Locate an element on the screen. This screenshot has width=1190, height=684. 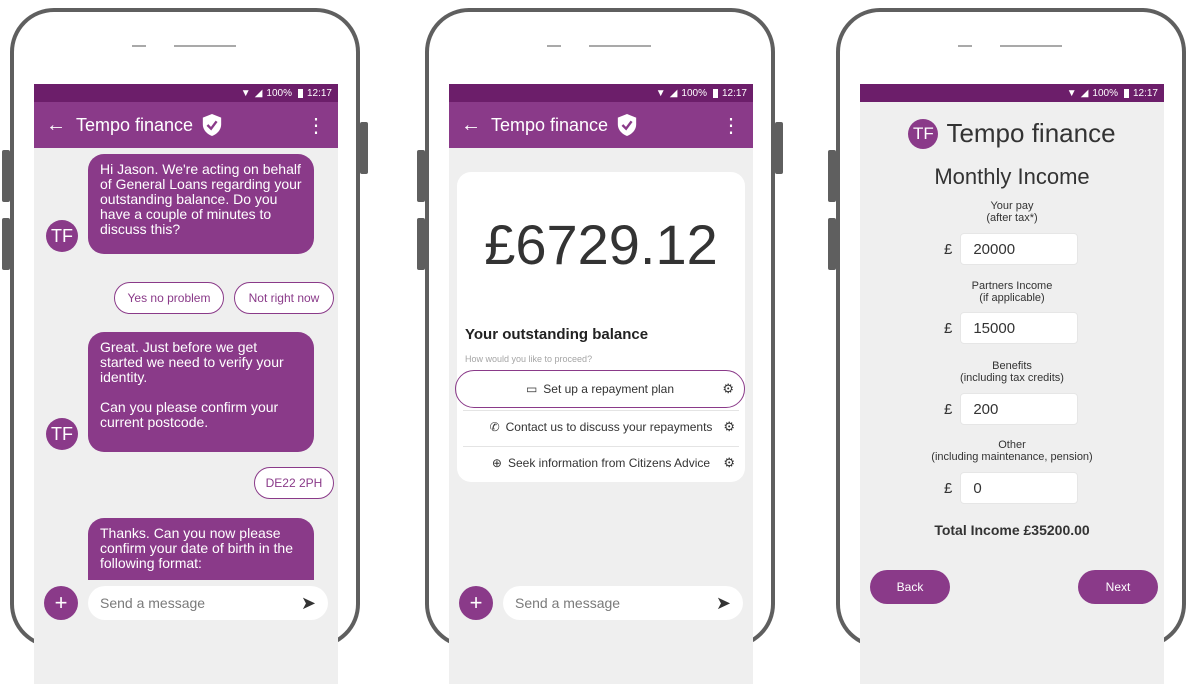
partner-income-input: 15000 is located at coordinates (1019, 328).